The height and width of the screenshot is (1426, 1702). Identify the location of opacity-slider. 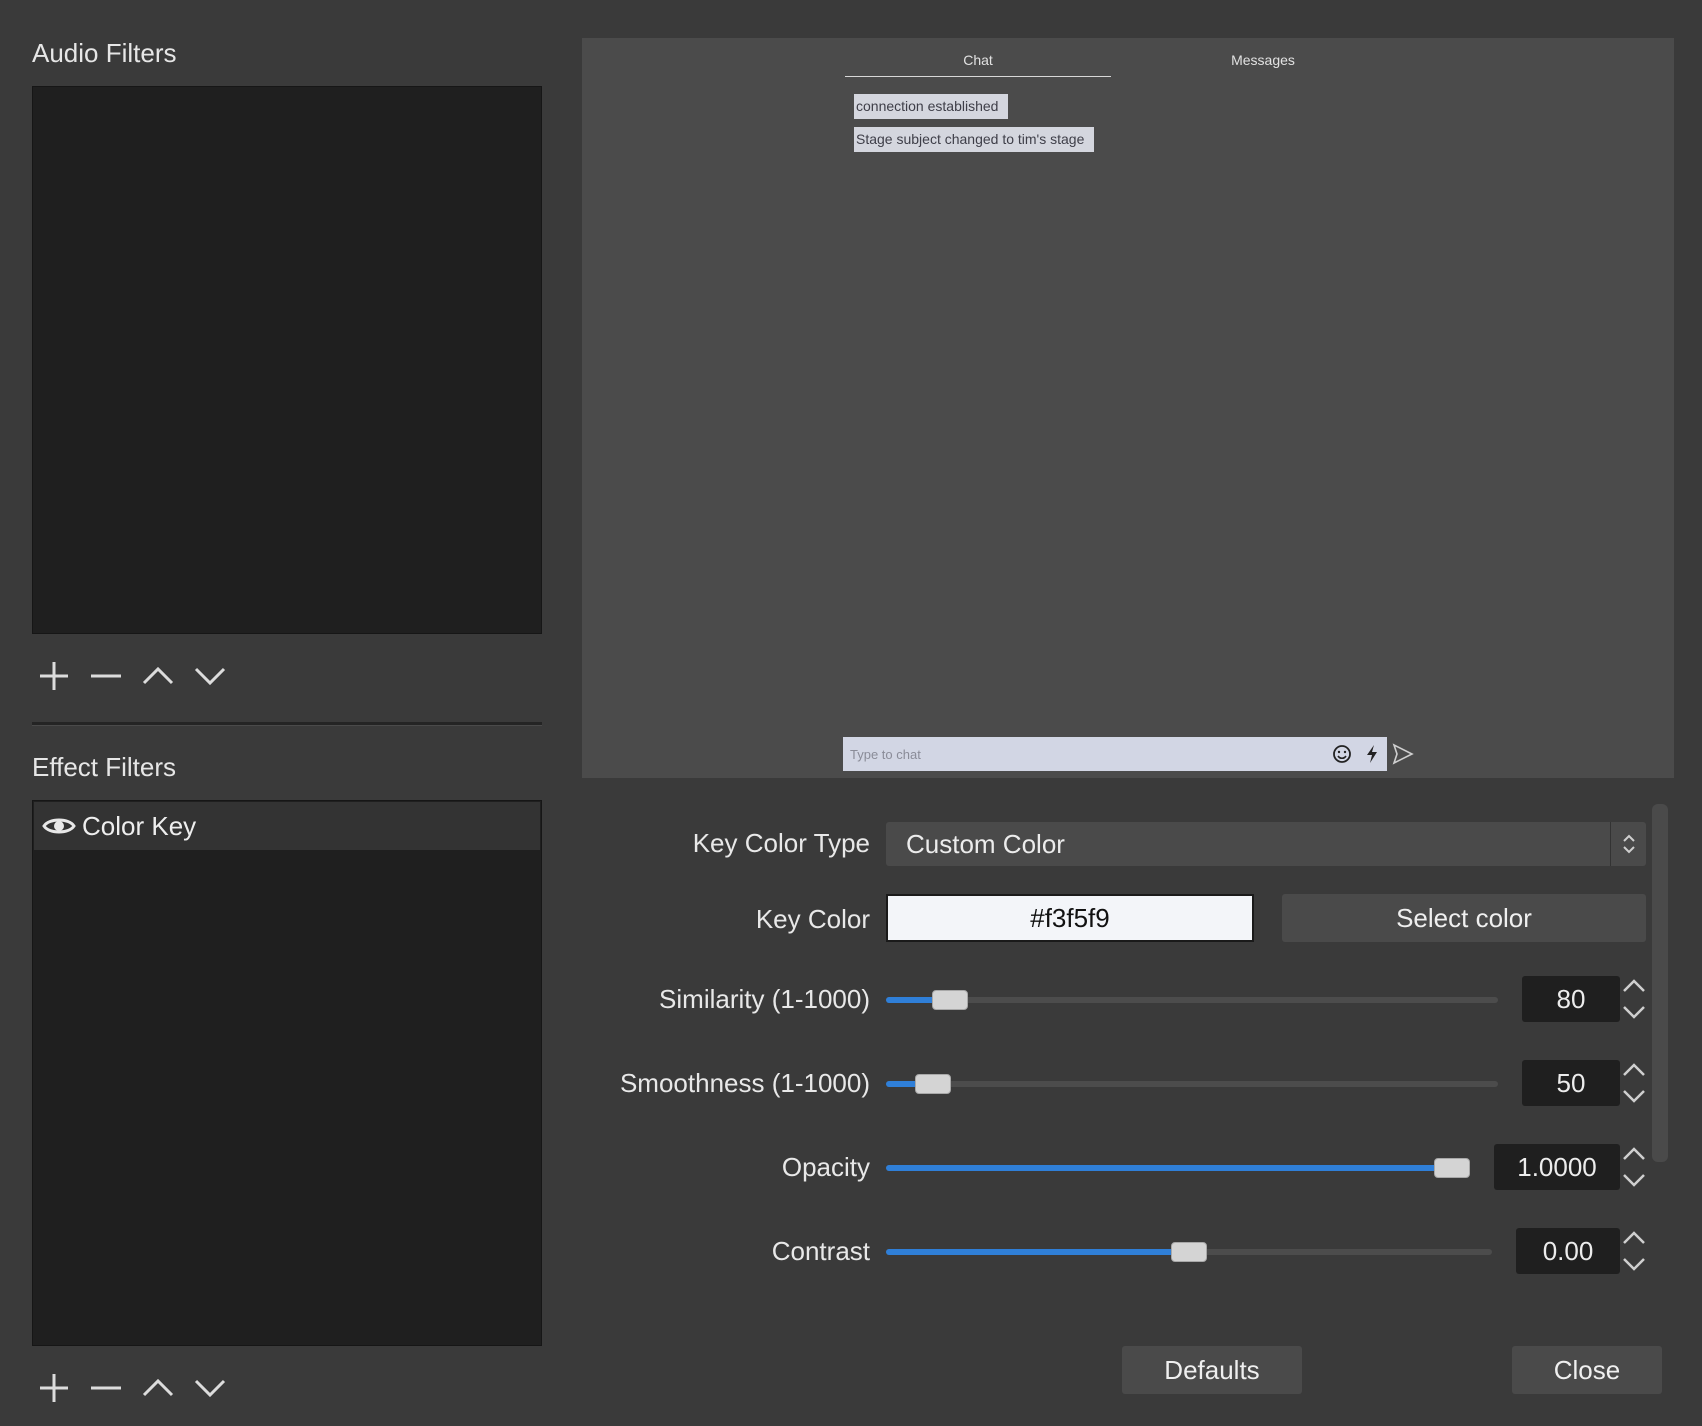
(1178, 1168).